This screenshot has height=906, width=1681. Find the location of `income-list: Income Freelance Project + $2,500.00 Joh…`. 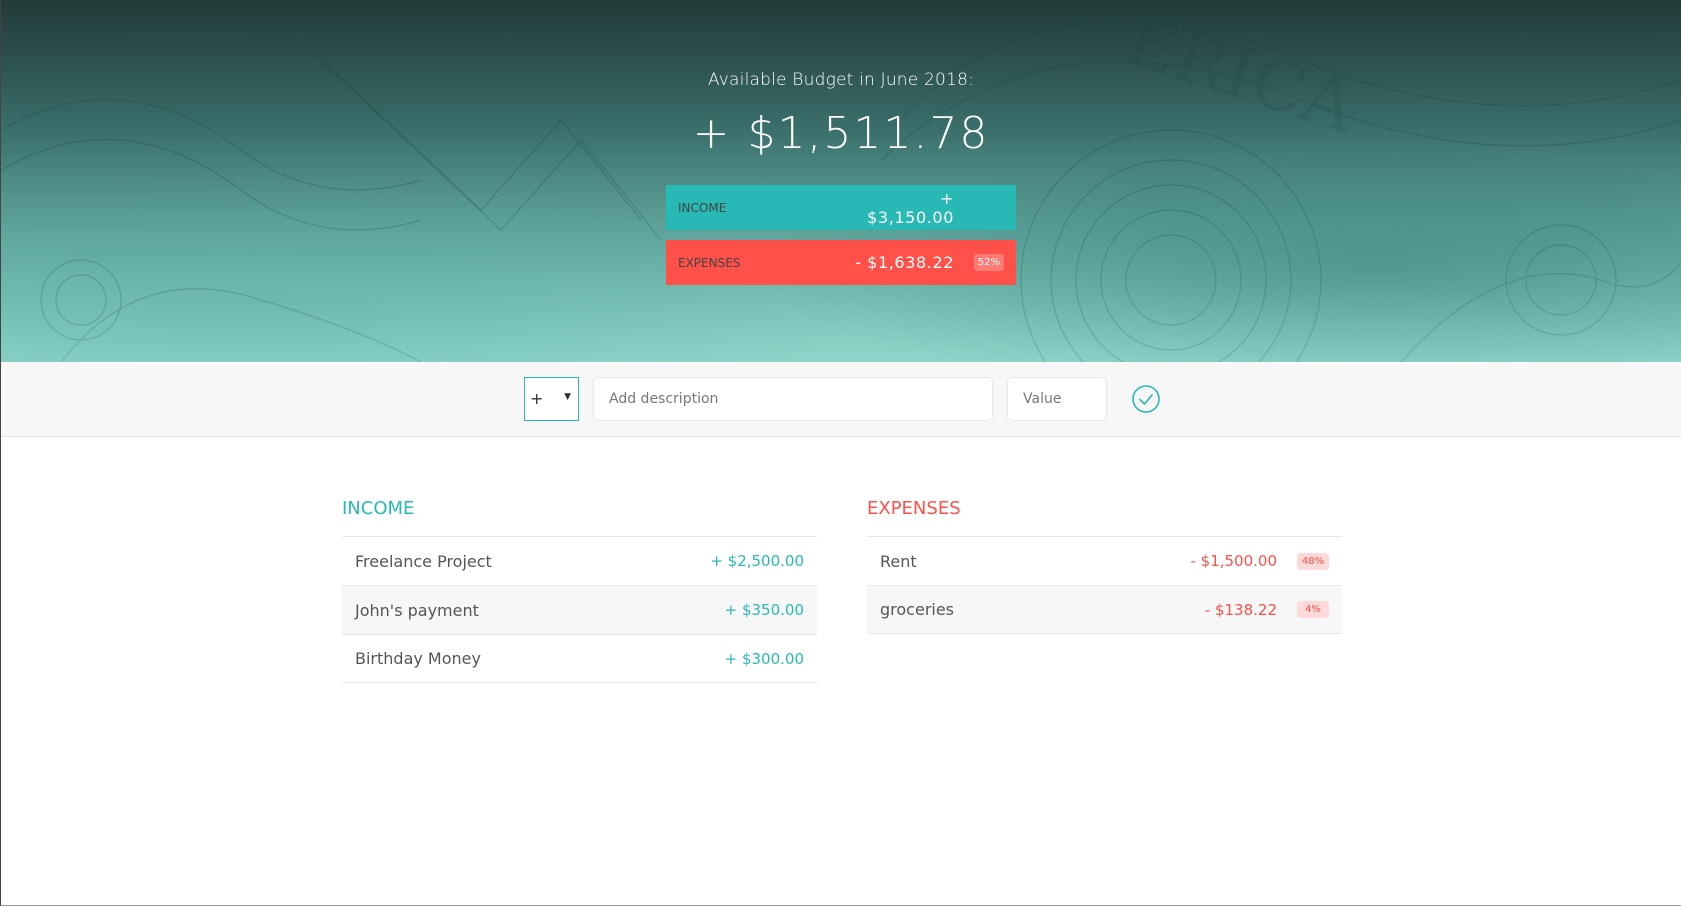

income-list: Income Freelance Project + $2,500.00 Joh… is located at coordinates (579, 590).